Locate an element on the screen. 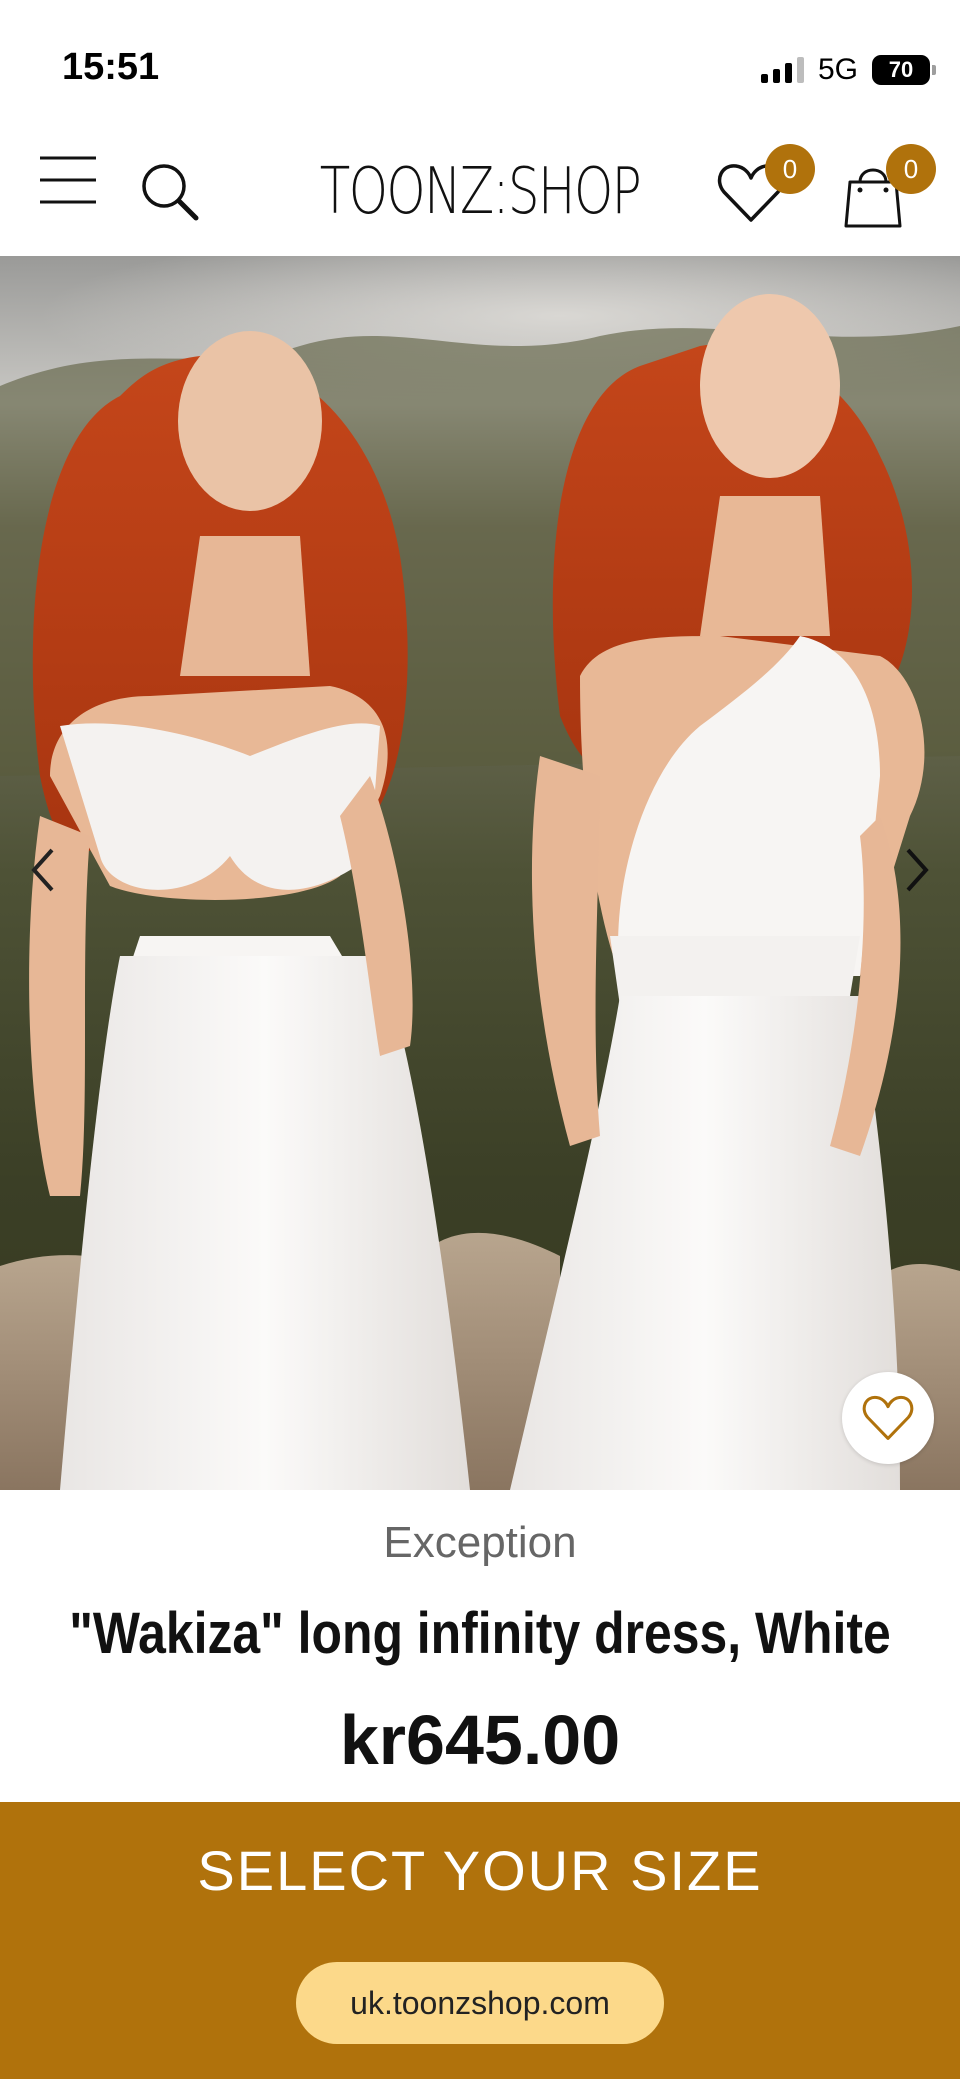  menu-button is located at coordinates (68, 180).